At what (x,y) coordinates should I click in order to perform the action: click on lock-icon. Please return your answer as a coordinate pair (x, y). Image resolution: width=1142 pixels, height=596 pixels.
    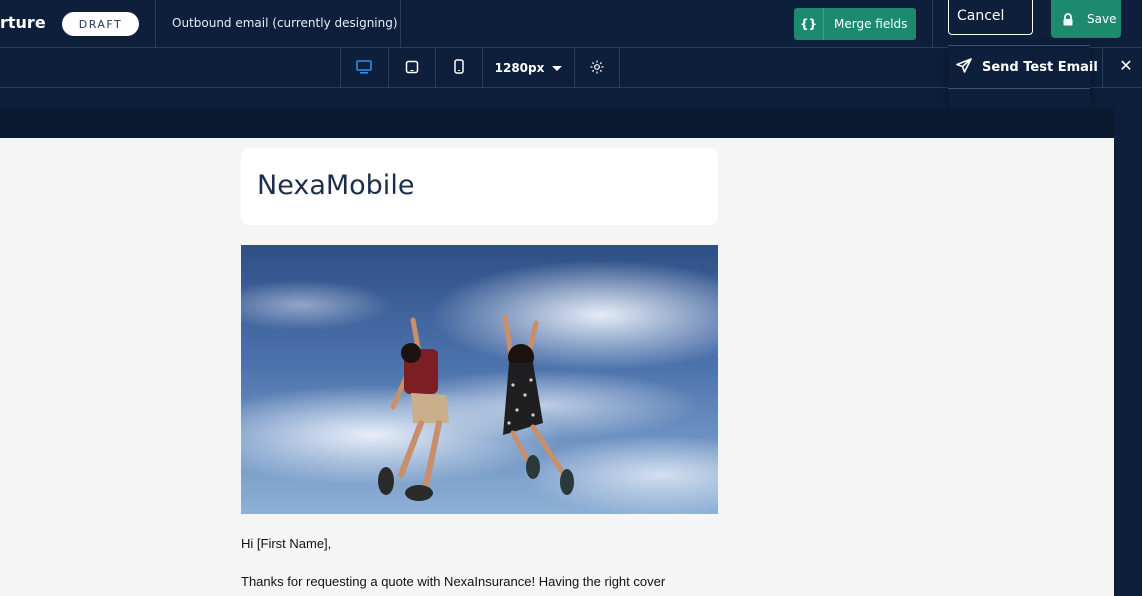
    Looking at the image, I should click on (1068, 19).